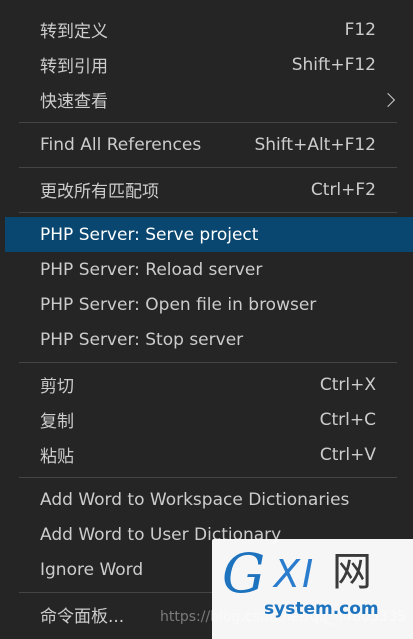 This screenshot has height=639, width=413. Describe the element at coordinates (195, 499) in the screenshot. I see `menu-item-label: Add Word to Workspace Dictionaries` at that location.